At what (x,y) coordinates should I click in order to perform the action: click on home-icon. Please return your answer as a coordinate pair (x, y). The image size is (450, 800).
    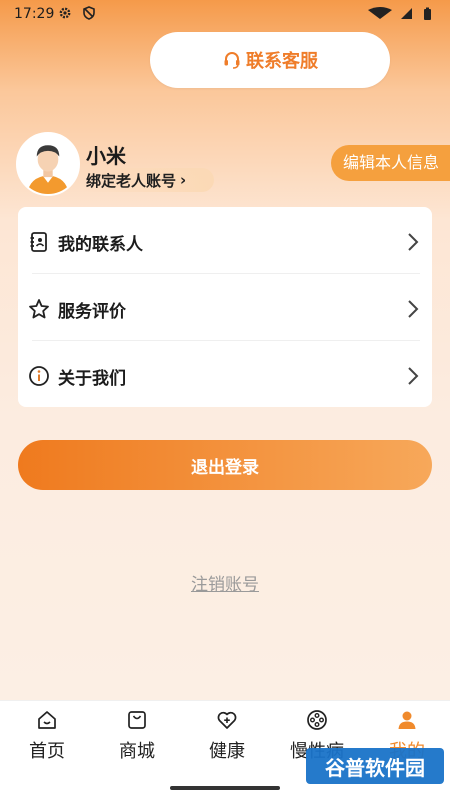
    Looking at the image, I should click on (47, 720).